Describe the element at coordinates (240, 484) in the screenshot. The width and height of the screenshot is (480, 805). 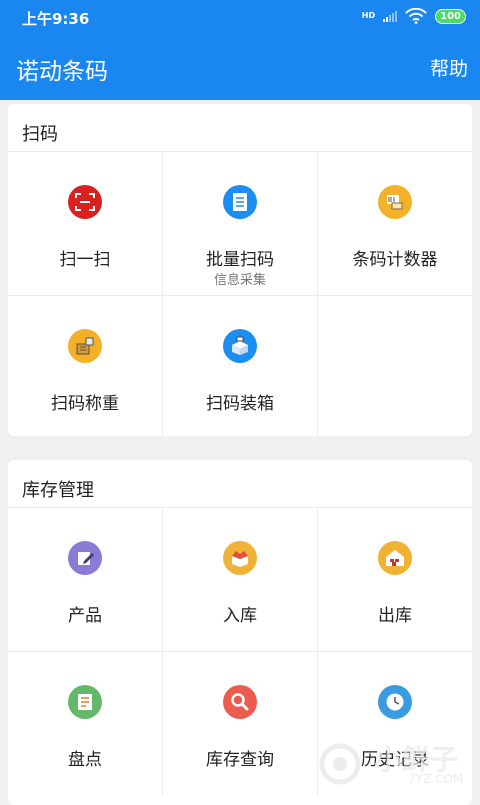
I see `section-title: 库存管理` at that location.